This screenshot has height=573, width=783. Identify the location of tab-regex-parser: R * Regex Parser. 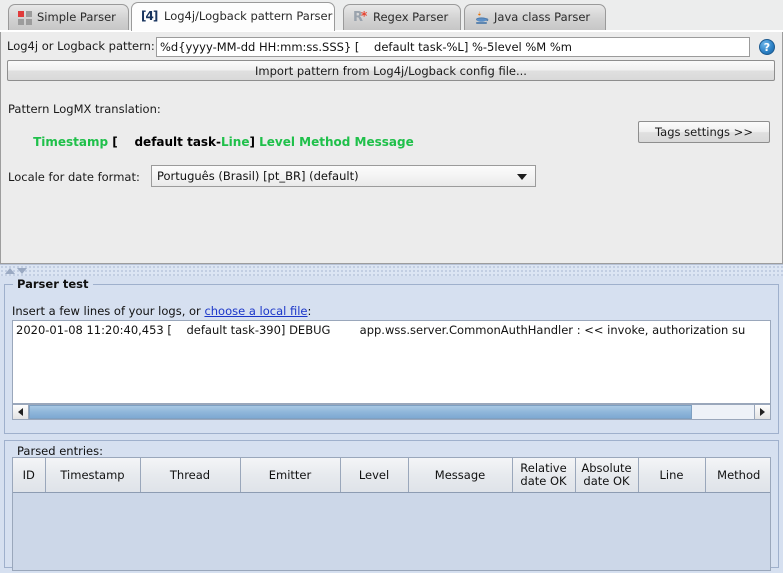
(402, 17).